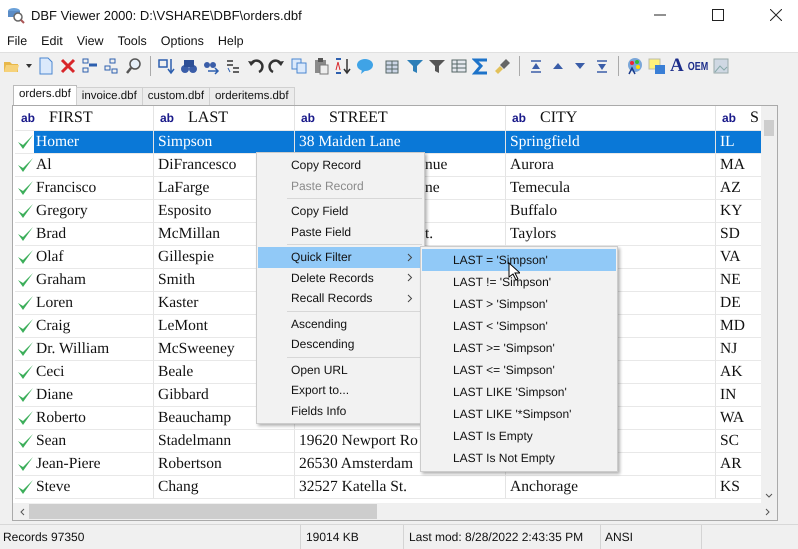 The height and width of the screenshot is (549, 798). I want to click on maximize-icon, so click(718, 15).